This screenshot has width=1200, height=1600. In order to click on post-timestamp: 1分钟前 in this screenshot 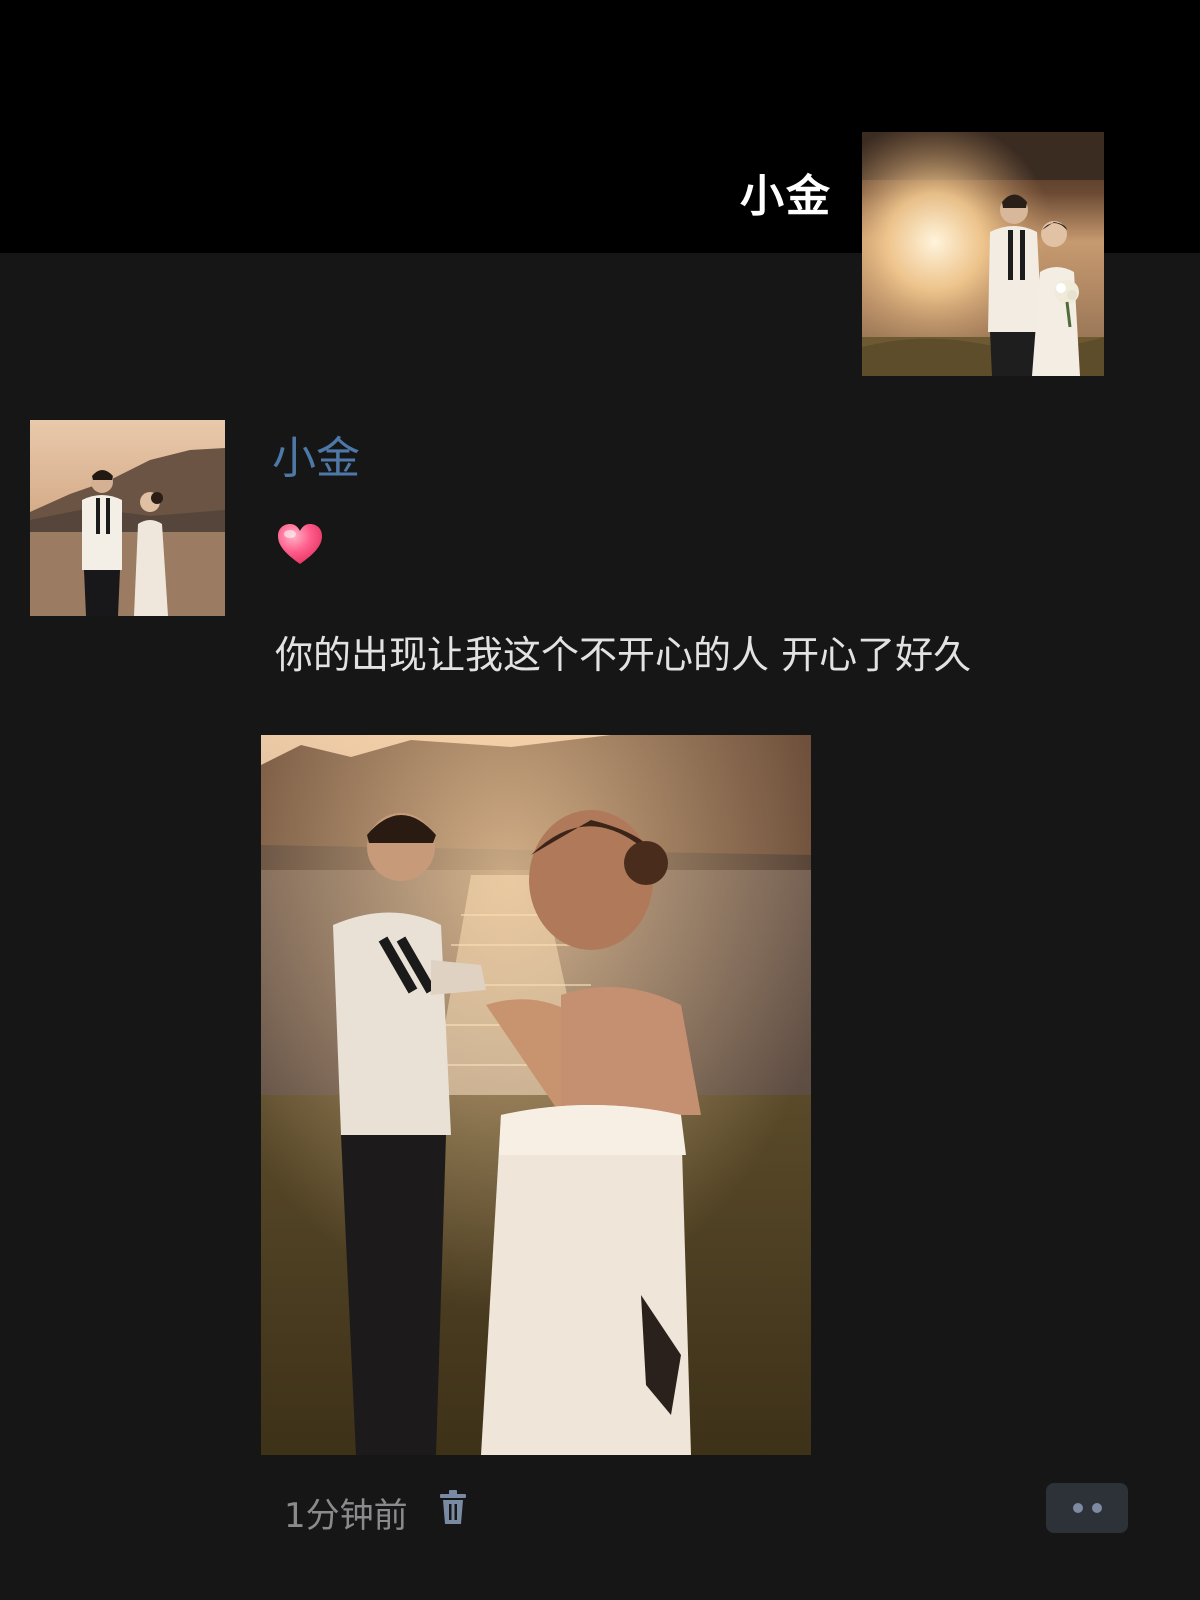, I will do `click(346, 1516)`.